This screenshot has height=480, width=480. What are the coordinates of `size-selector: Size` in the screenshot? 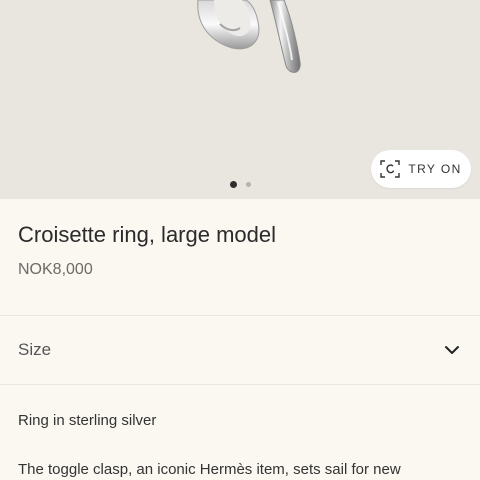 It's located at (240, 350).